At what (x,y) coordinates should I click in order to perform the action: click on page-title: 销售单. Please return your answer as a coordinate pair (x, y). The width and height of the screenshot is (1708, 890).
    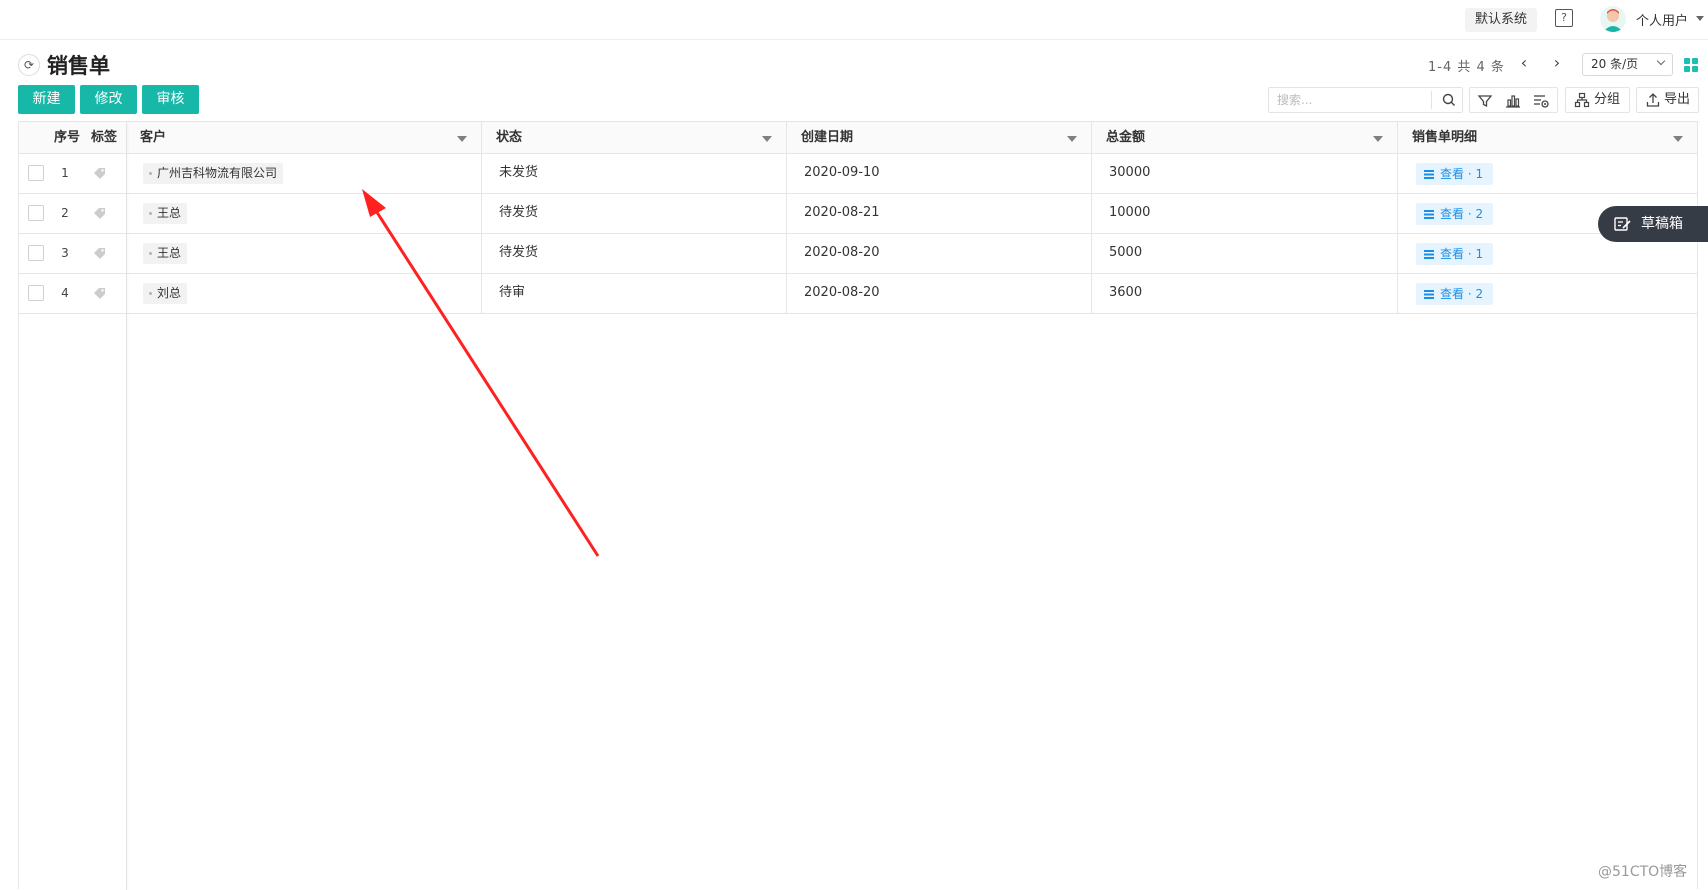
    Looking at the image, I should click on (78, 66).